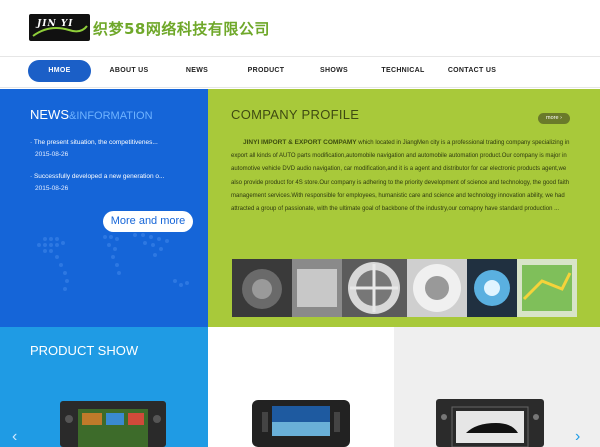 The image size is (600, 447). I want to click on chevron-left-icon: ‹, so click(14, 437).